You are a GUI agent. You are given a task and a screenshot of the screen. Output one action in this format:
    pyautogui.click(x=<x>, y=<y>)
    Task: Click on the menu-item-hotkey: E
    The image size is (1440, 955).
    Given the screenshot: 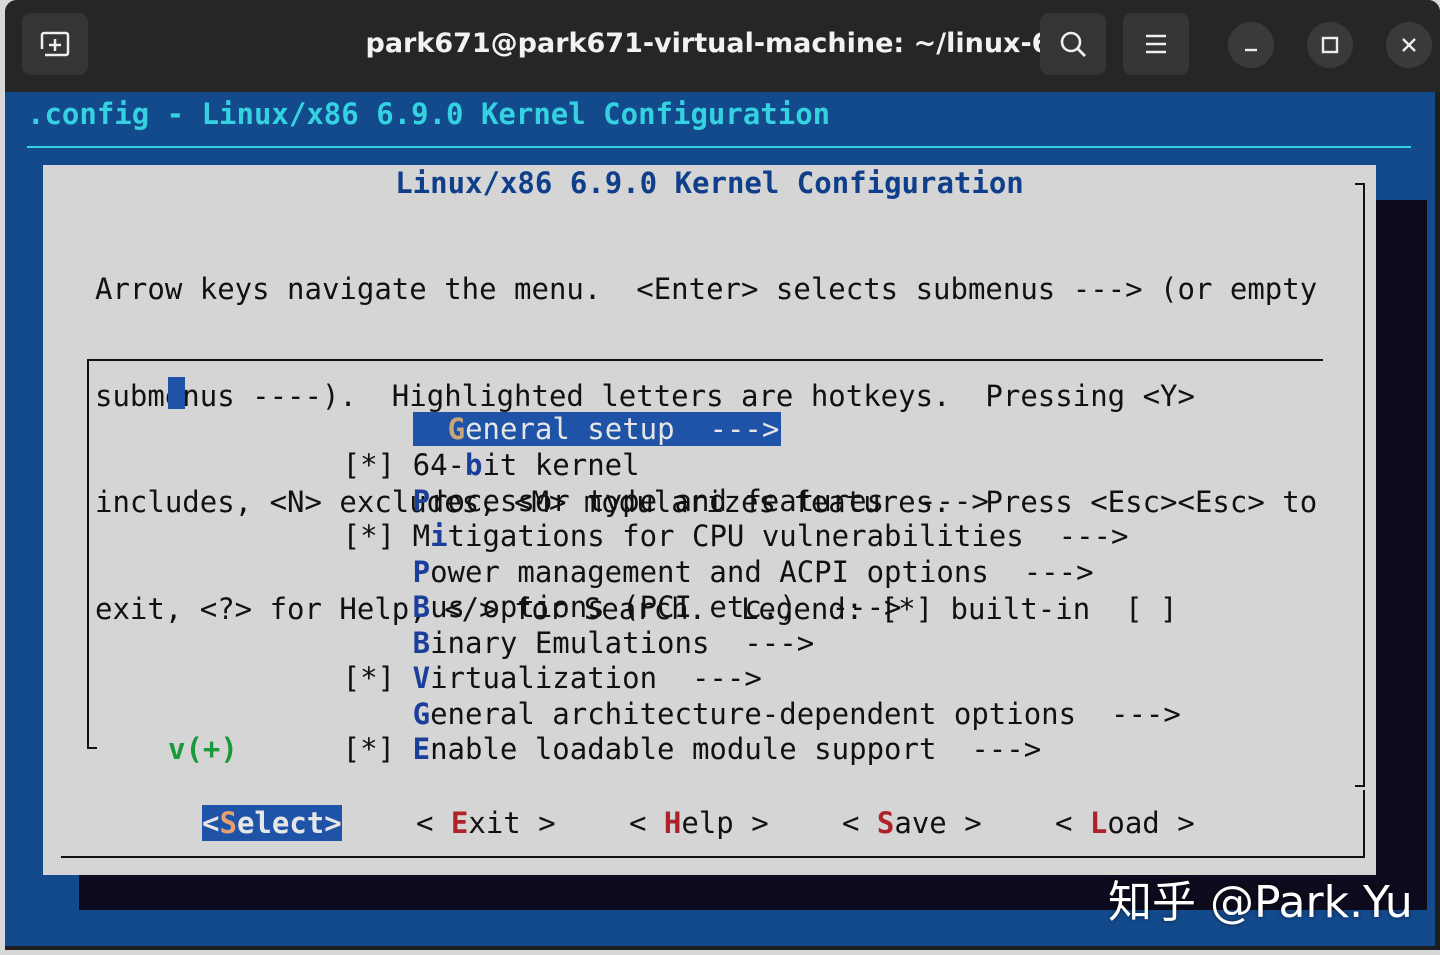 What is the action you would take?
    pyautogui.click(x=421, y=749)
    